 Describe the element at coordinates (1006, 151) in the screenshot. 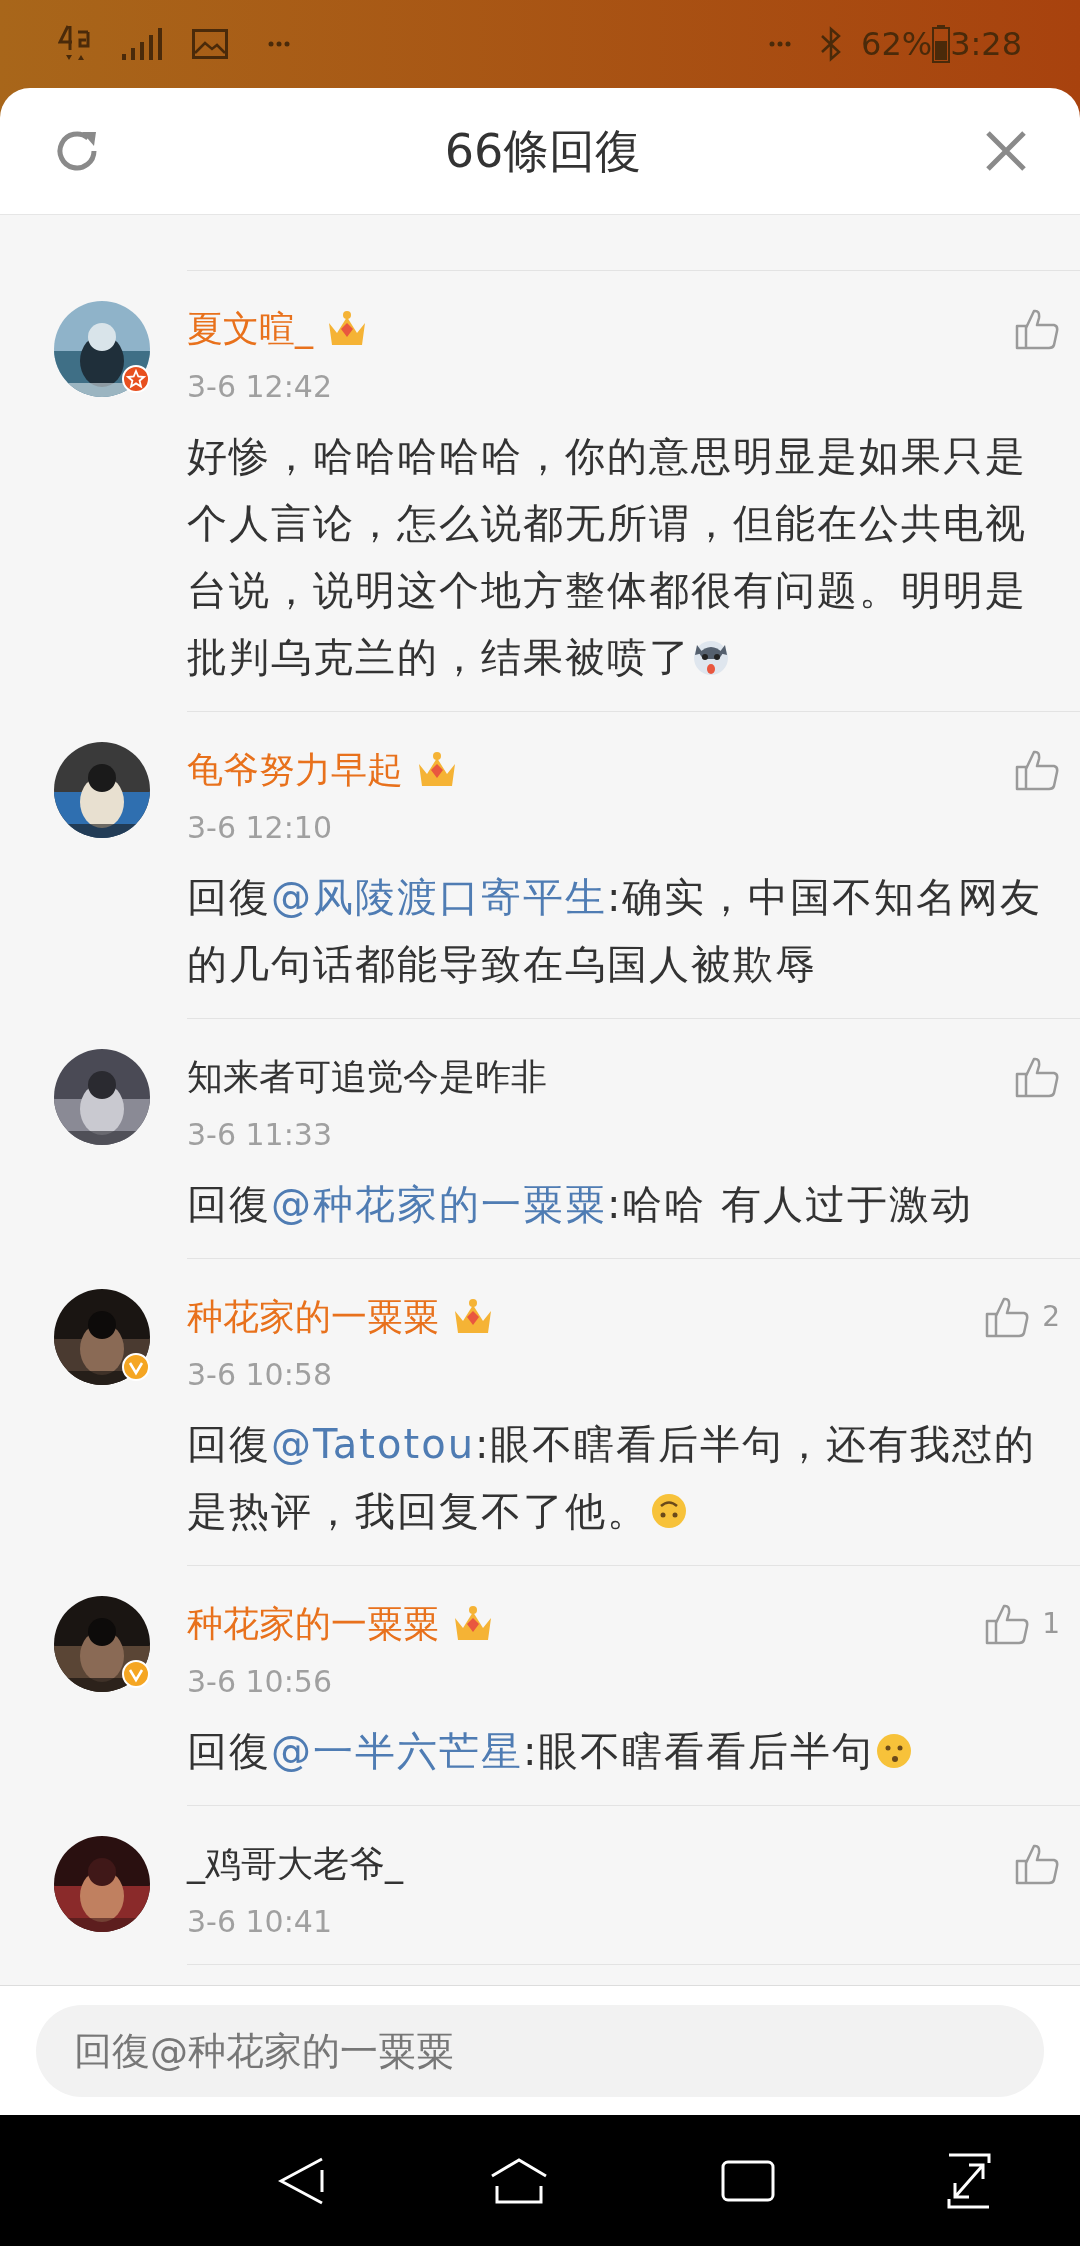

I see `close-icon` at that location.